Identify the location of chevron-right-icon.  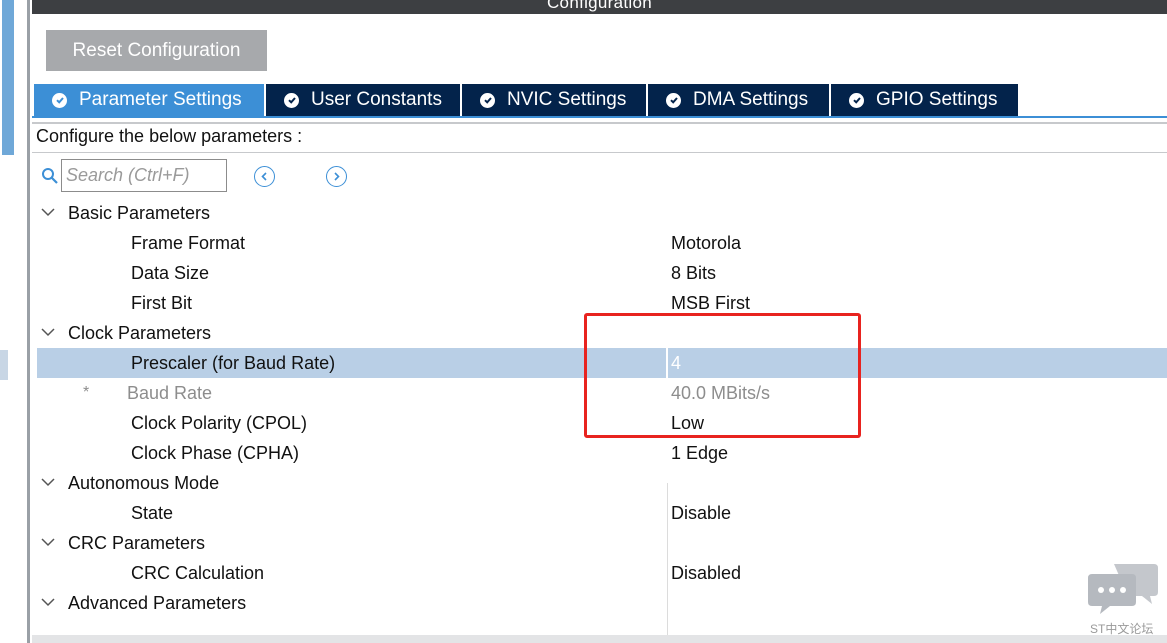
(337, 176).